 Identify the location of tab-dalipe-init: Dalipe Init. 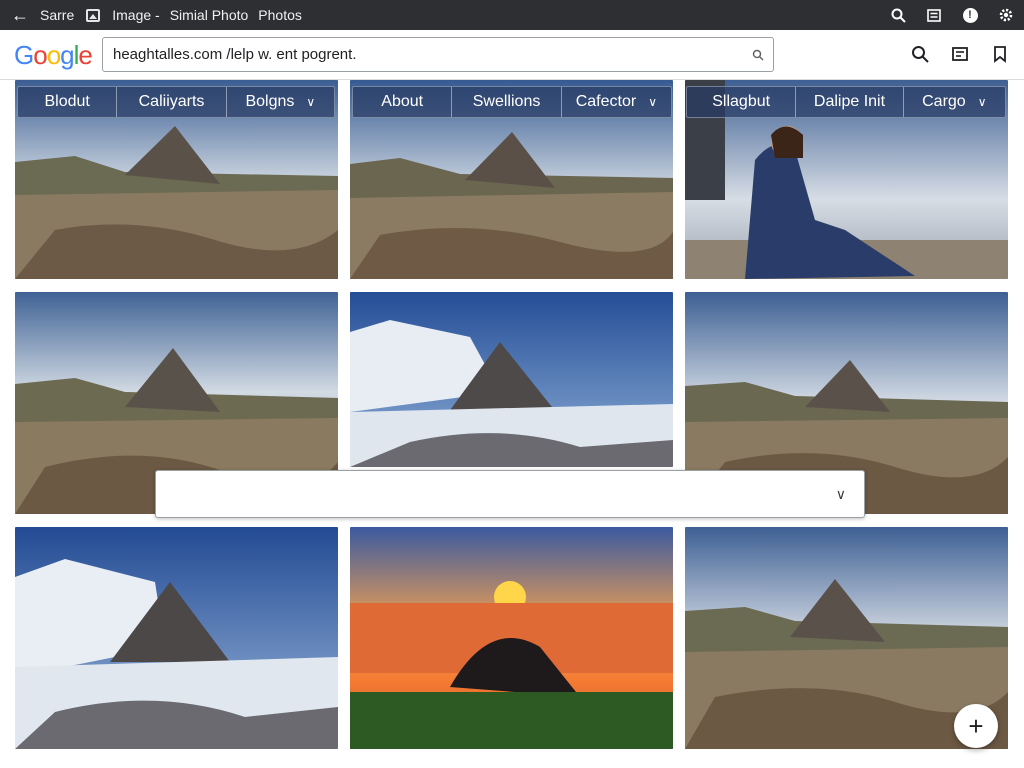
(850, 102).